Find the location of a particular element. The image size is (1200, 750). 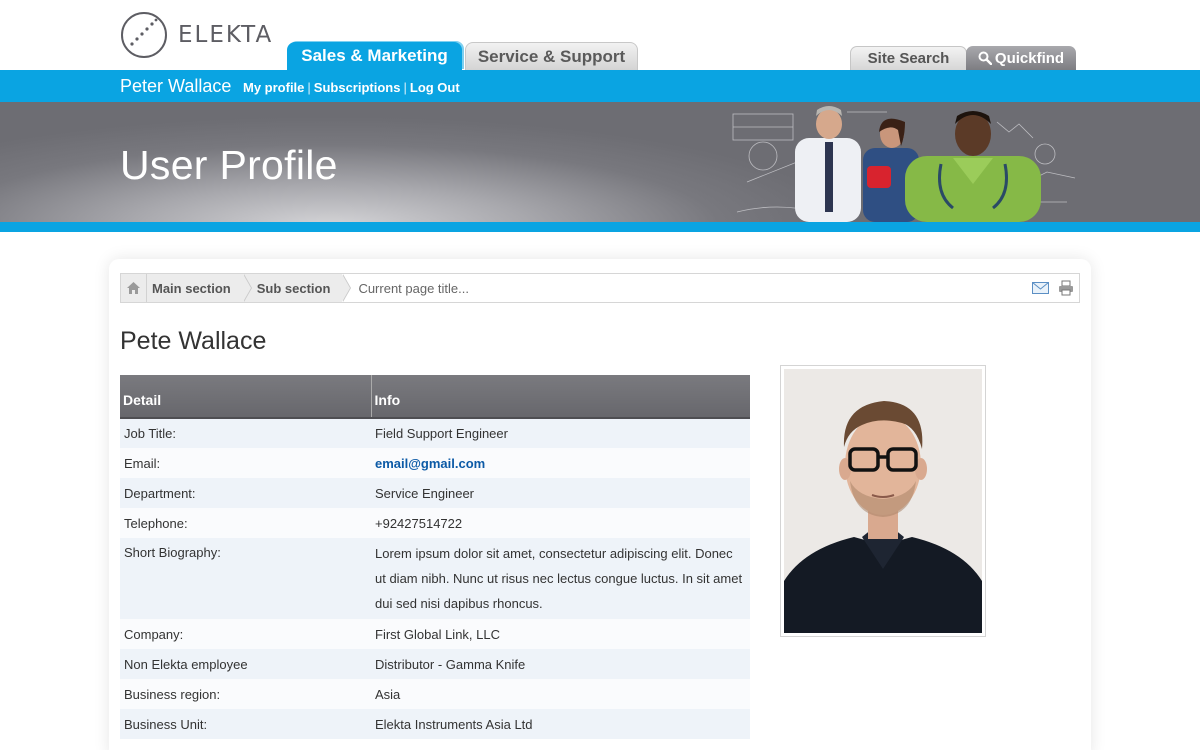

tab-service-support: Service & Support is located at coordinates (551, 56).